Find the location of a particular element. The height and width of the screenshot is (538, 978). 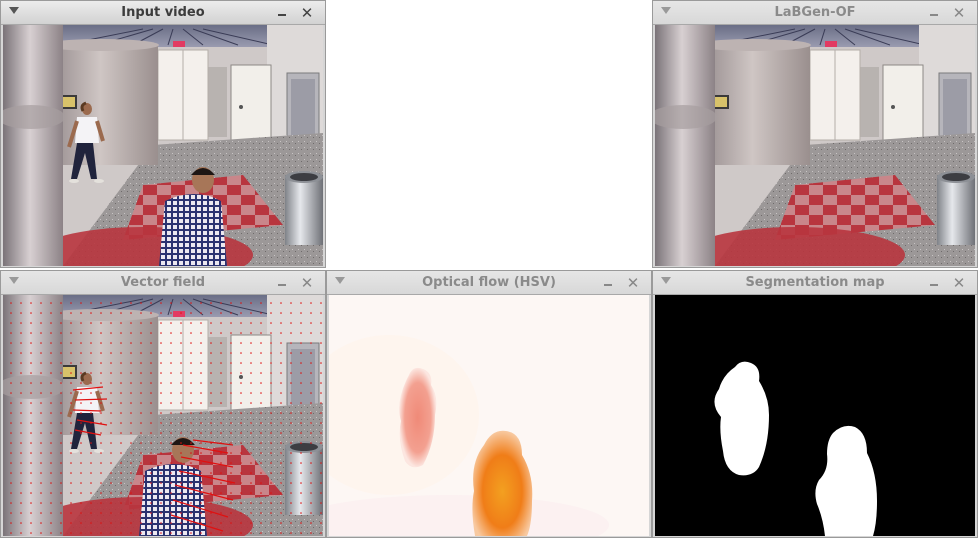

titlebar: Segmentation map ✕ is located at coordinates (815, 283).